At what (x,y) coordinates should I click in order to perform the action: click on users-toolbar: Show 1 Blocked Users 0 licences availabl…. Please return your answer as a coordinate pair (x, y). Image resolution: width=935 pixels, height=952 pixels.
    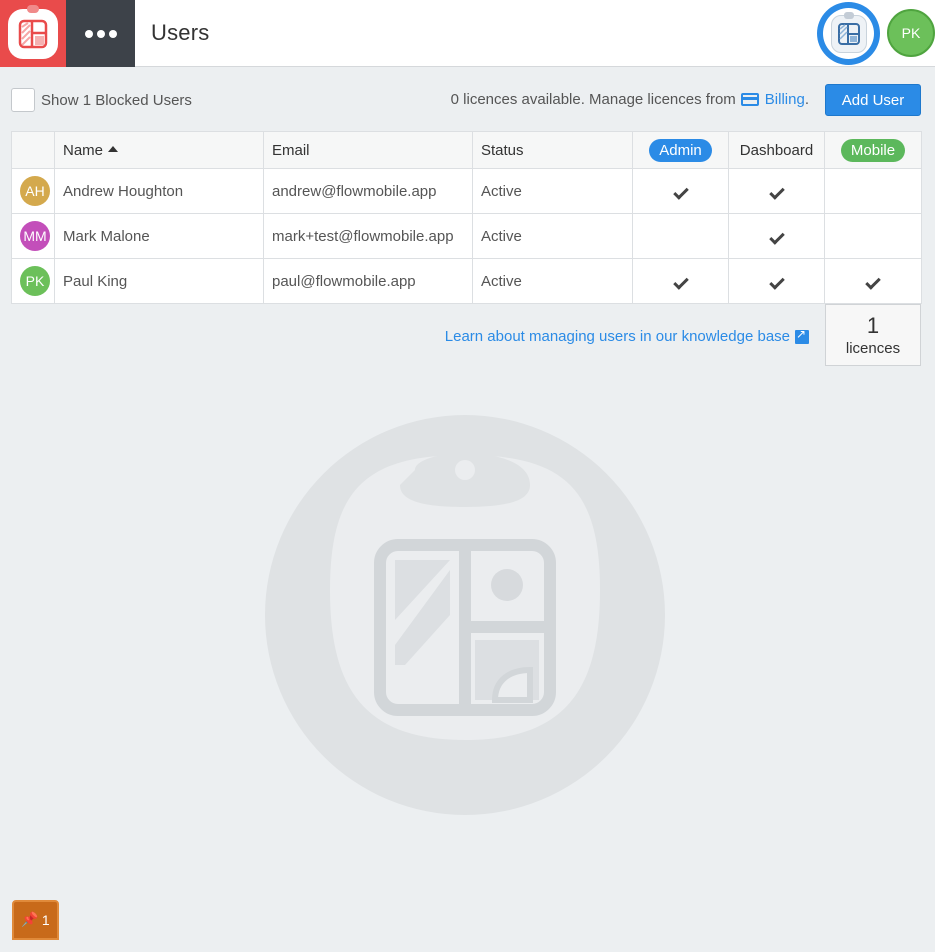
    Looking at the image, I should click on (467, 100).